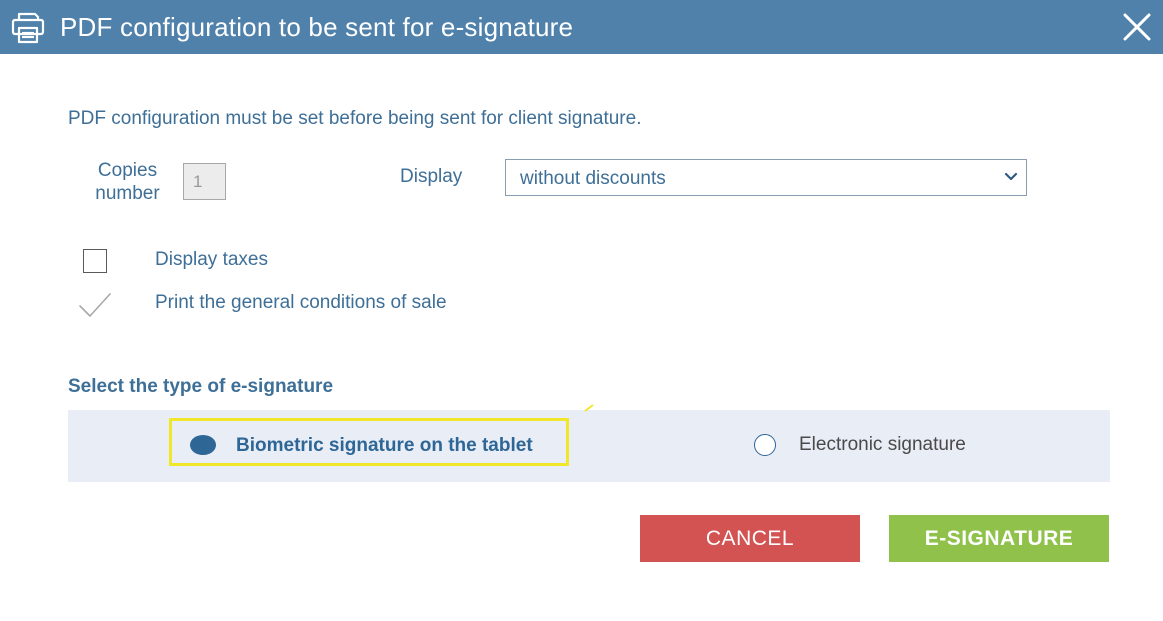 Image resolution: width=1163 pixels, height=621 pixels. What do you see at coordinates (589, 408) in the screenshot?
I see `highlight-mark-icon` at bounding box center [589, 408].